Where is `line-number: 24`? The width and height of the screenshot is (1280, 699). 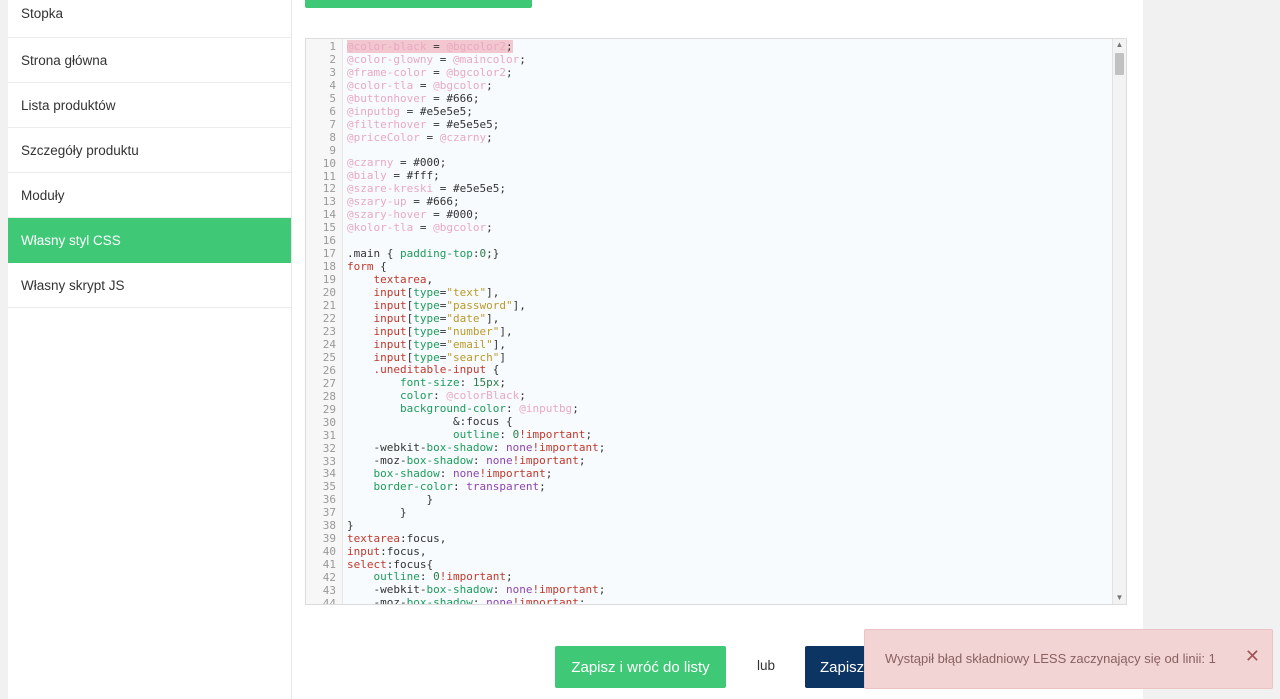 line-number: 24 is located at coordinates (329, 344).